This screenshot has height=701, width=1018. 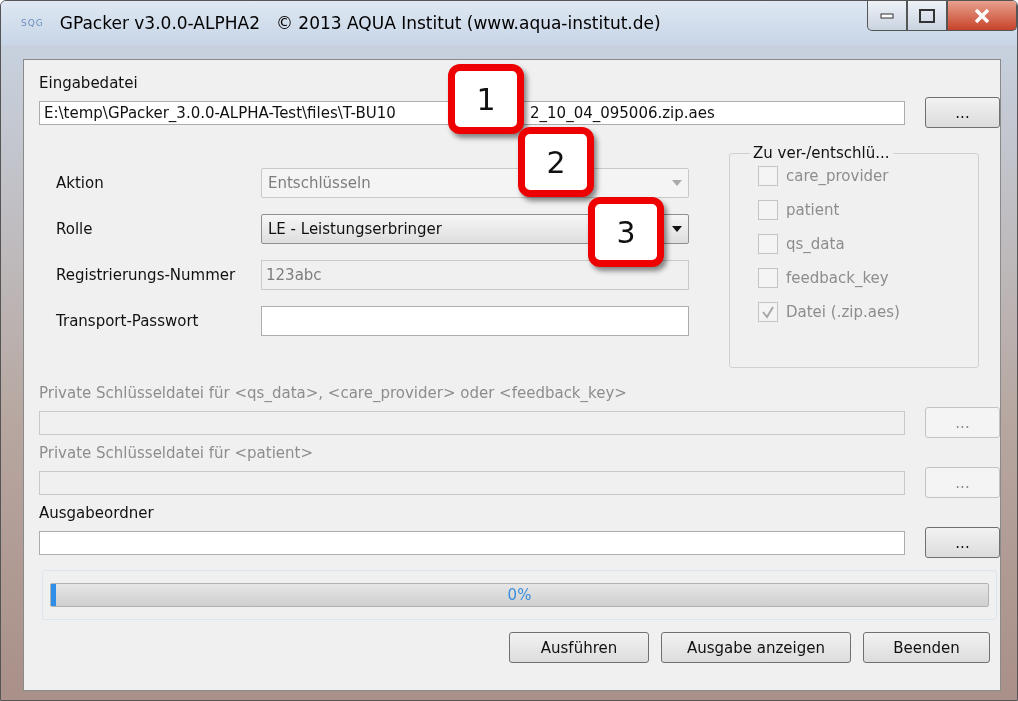 I want to click on field-label: Ausgabeordner, so click(x=97, y=513).